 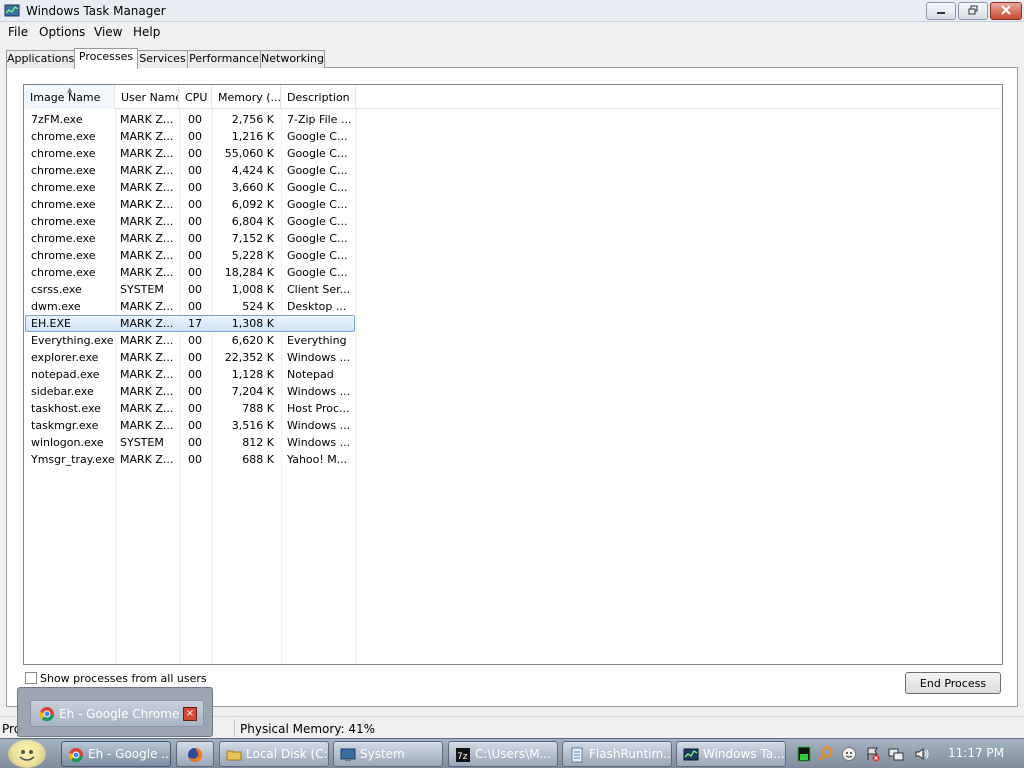 What do you see at coordinates (252, 340) in the screenshot?
I see `process-memory: 6,620 K` at bounding box center [252, 340].